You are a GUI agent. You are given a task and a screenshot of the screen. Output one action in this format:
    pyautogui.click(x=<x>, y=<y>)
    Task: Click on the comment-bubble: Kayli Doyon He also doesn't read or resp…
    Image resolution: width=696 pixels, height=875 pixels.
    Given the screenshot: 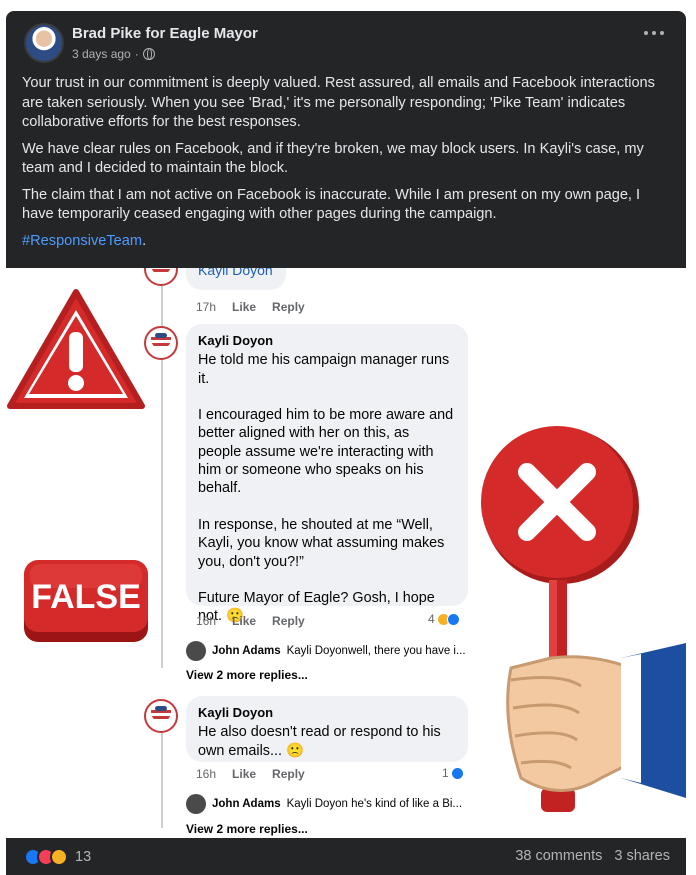 What is the action you would take?
    pyautogui.click(x=327, y=729)
    